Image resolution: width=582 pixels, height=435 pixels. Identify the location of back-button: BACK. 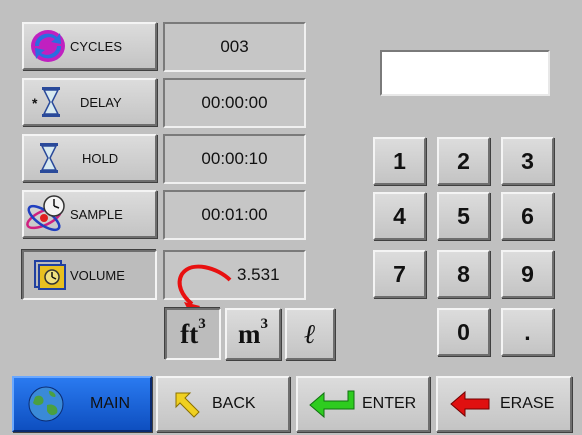
(223, 404).